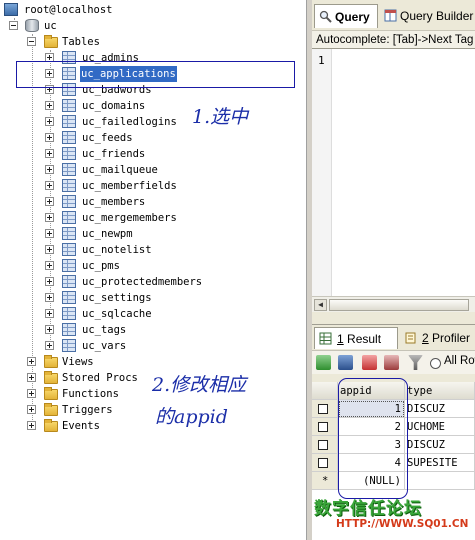 This screenshot has height=540, width=475. Describe the element at coordinates (104, 346) in the screenshot. I see `table-label: uc_vars` at that location.